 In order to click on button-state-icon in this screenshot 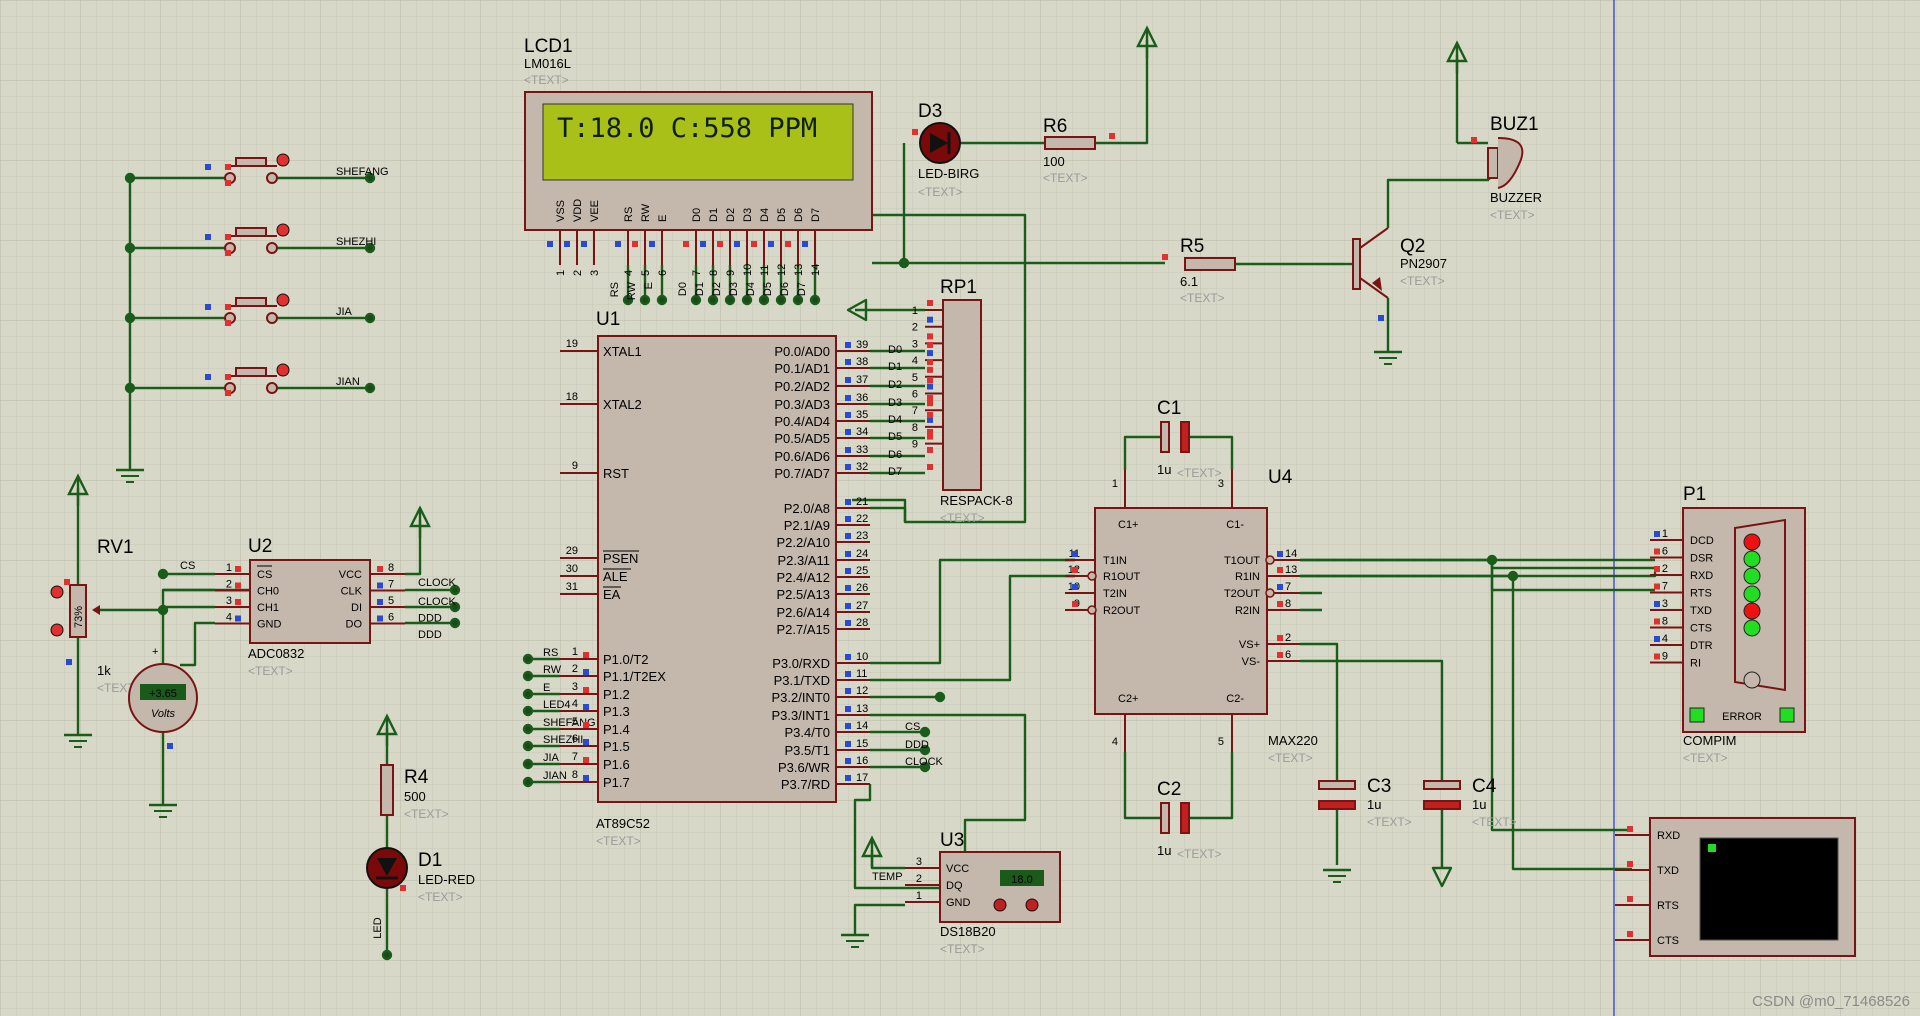, I will do `click(283, 300)`.